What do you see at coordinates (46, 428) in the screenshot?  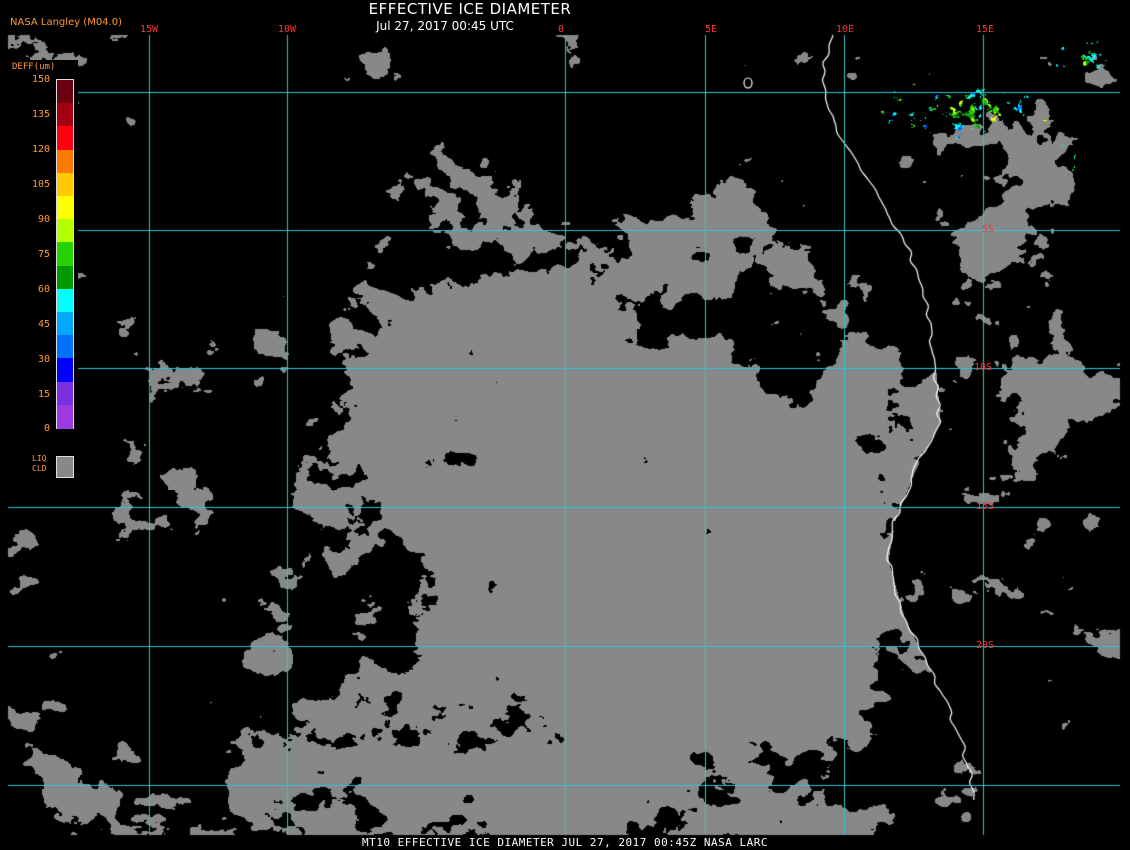 I see `legend-tick: 0` at bounding box center [46, 428].